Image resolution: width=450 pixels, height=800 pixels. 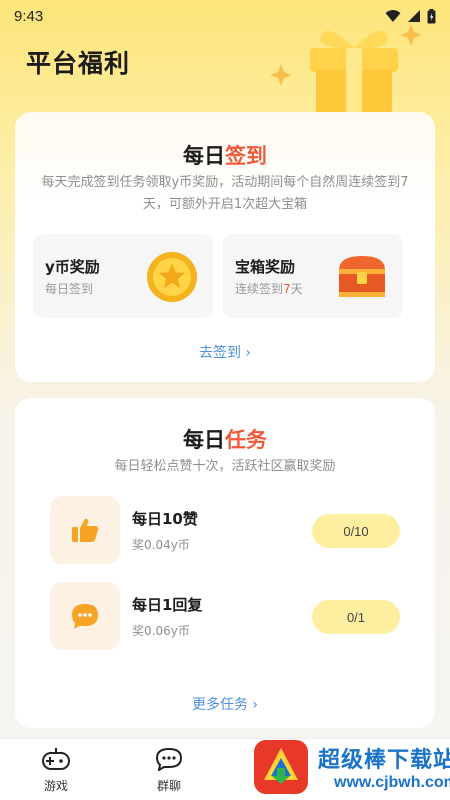 What do you see at coordinates (431, 15) in the screenshot?
I see `battery-icon` at bounding box center [431, 15].